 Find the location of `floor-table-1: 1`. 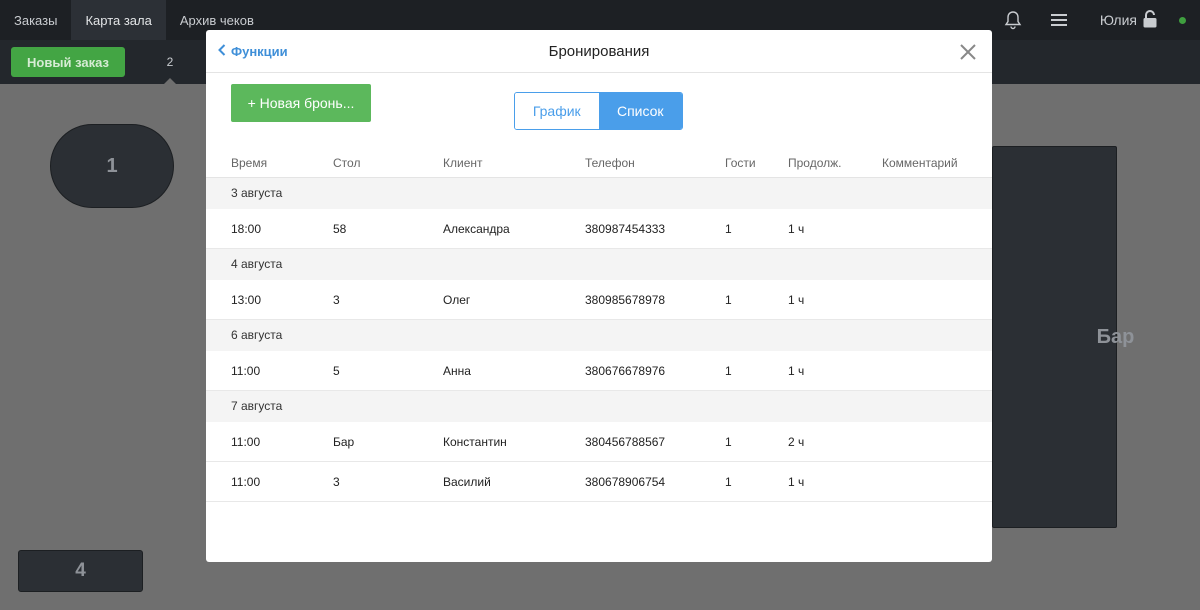

floor-table-1: 1 is located at coordinates (112, 166).